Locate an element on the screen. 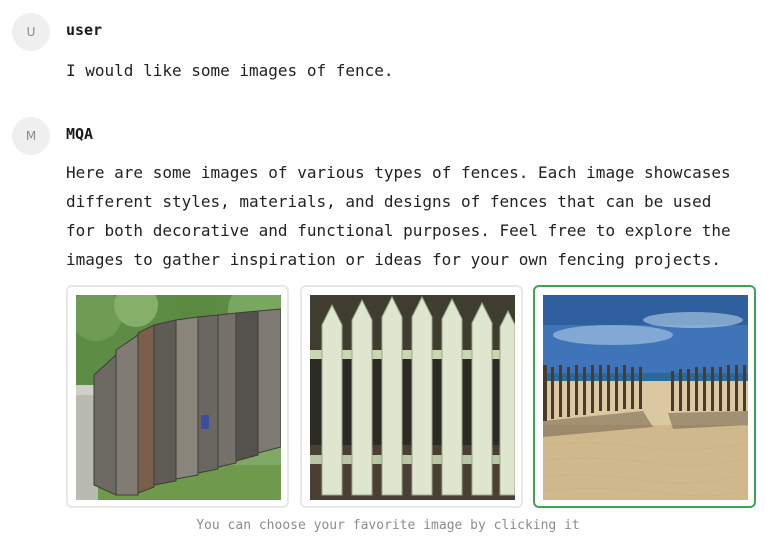  user-avatar: U is located at coordinates (31, 32).